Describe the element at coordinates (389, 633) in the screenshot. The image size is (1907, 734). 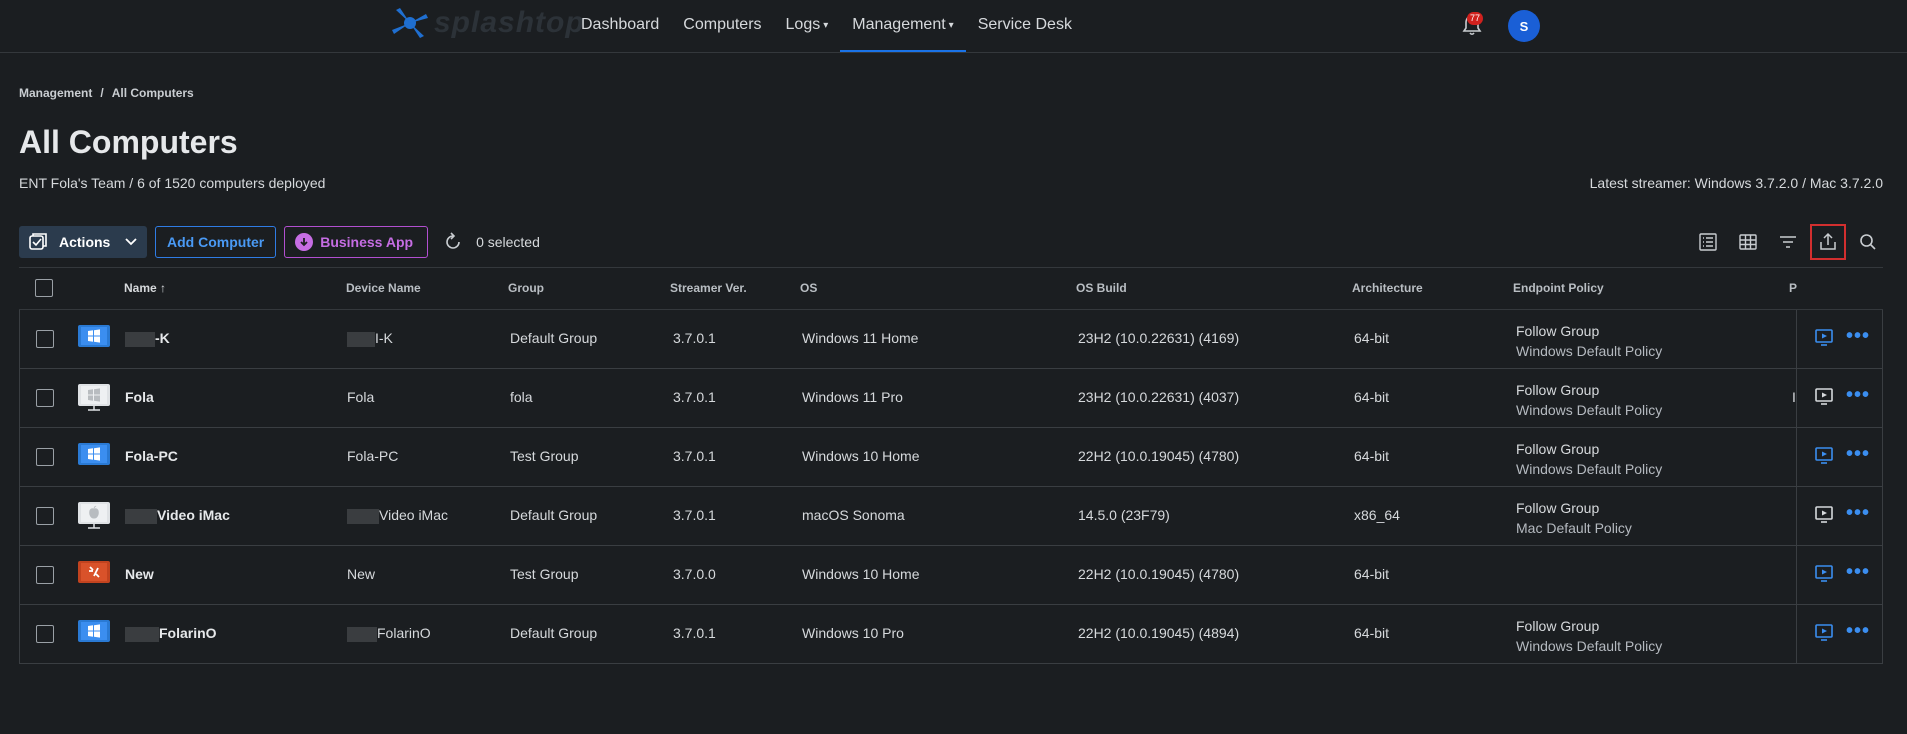
I see `device-name-cell: FolarinO` at that location.